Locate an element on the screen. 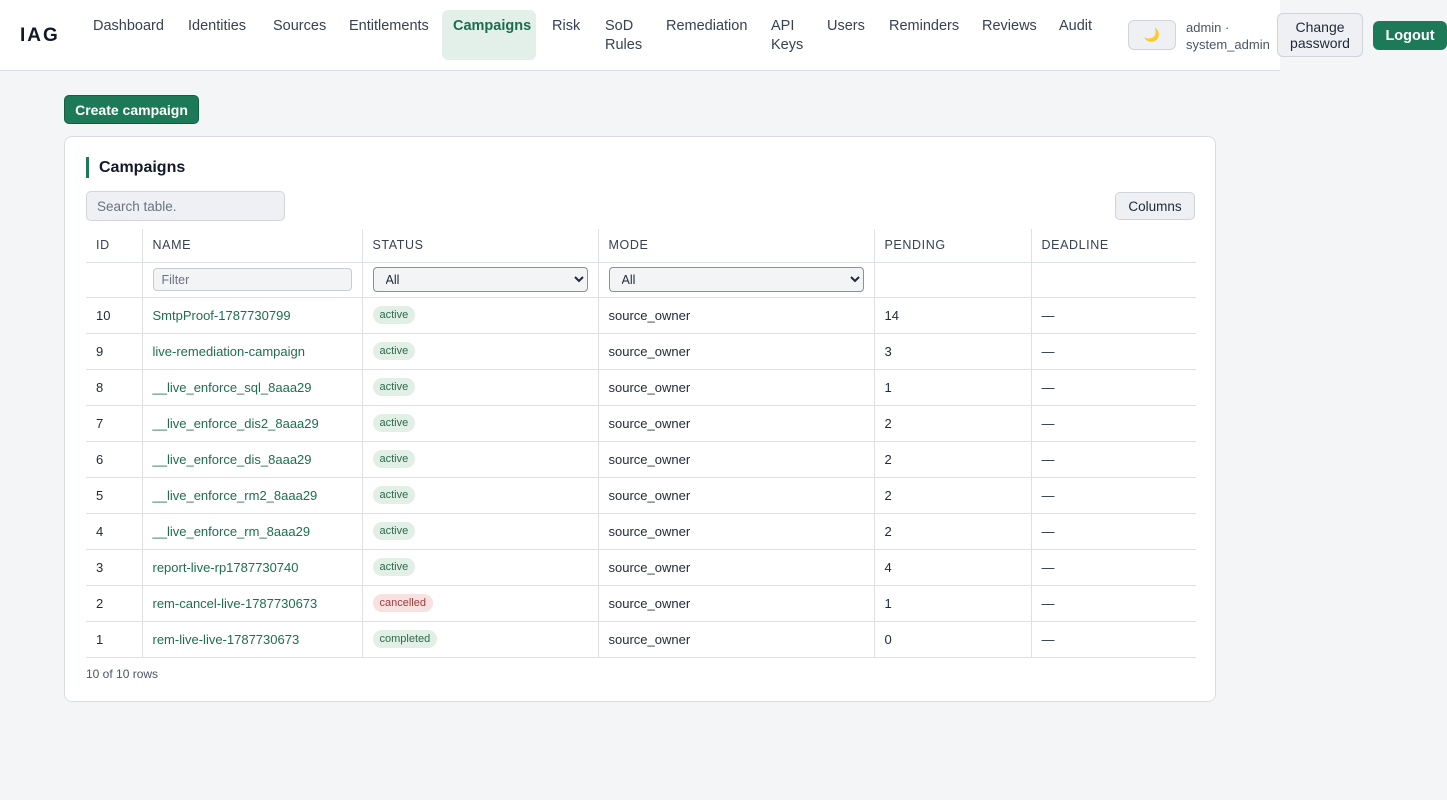 This screenshot has width=1447, height=800. logout-button: Logout is located at coordinates (1410, 35).